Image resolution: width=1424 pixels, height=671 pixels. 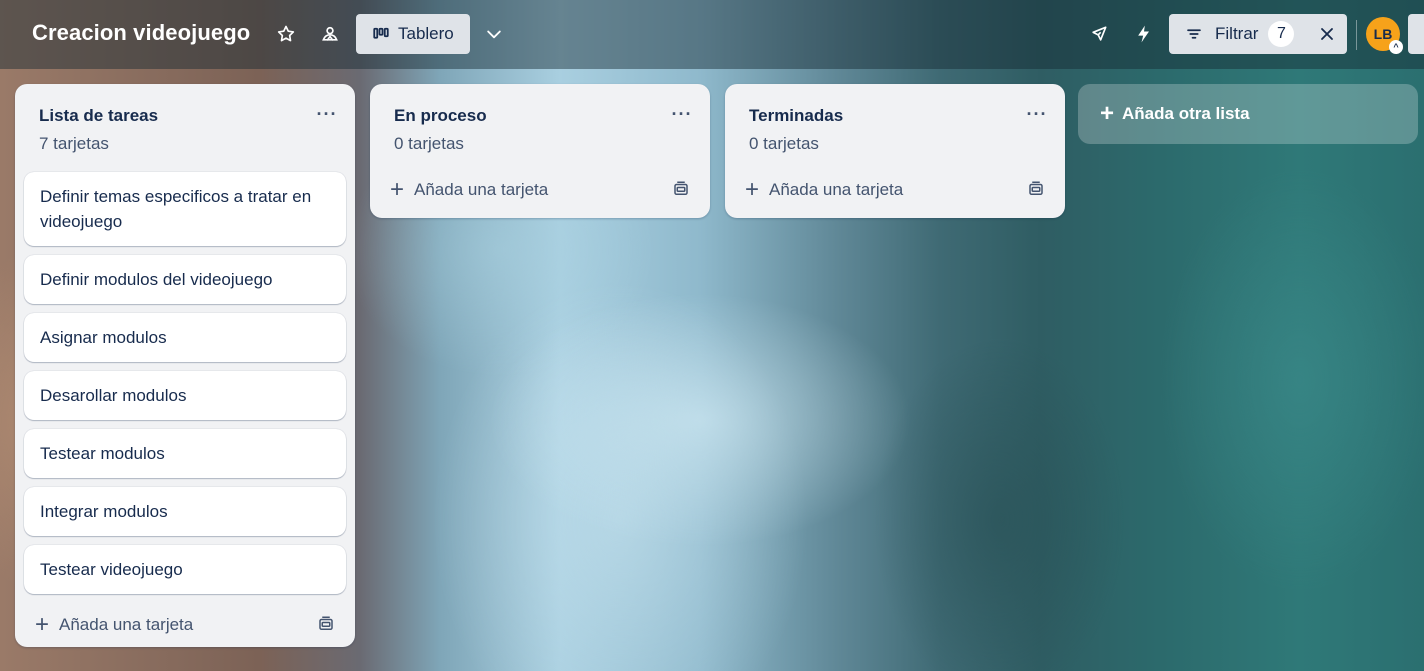 I want to click on card: Testear videojuego, so click(x=185, y=569).